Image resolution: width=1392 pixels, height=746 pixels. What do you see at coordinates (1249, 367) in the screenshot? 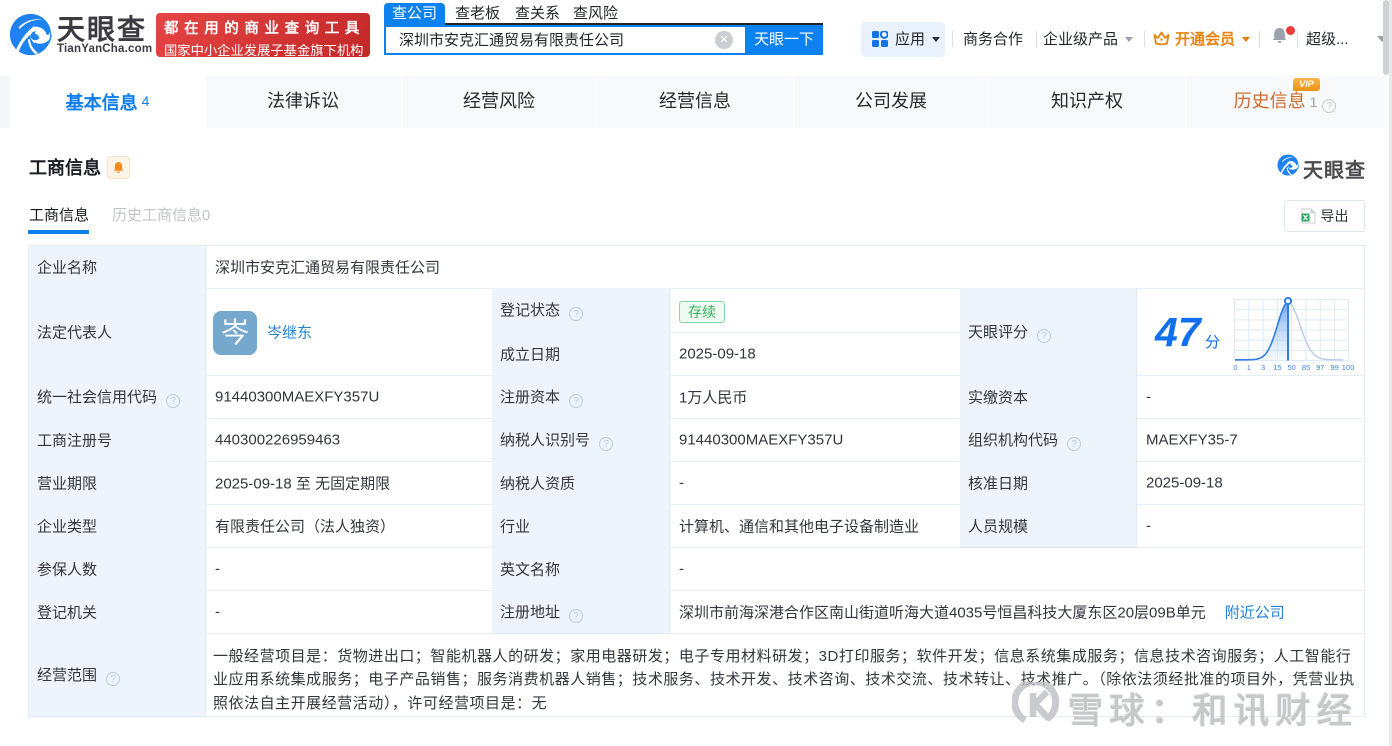
I see `svg-text: 1` at bounding box center [1249, 367].